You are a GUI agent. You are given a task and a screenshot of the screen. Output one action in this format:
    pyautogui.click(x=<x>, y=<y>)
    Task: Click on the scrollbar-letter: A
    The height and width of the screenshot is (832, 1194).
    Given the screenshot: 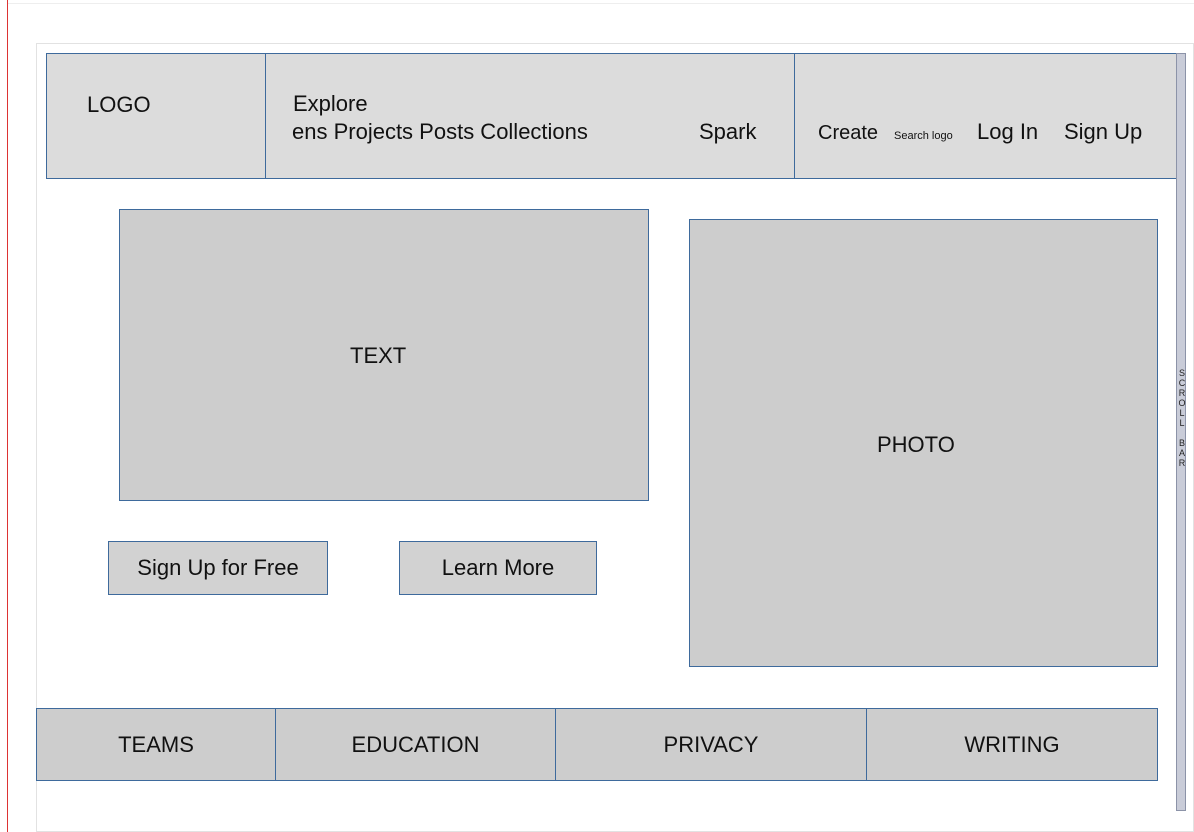 What is the action you would take?
    pyautogui.click(x=1181, y=453)
    